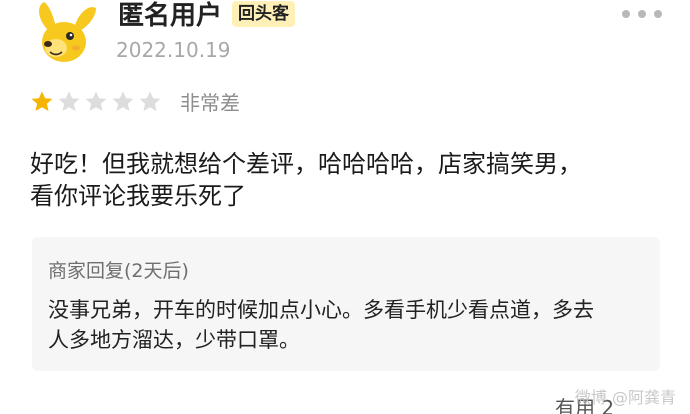 The image size is (690, 414). Describe the element at coordinates (350, 325) in the screenshot. I see `merchant-reply-text: 没事兄弟，开车的时候加点小心。多看手机少看点道，多去 人多地方溜达，少带口罩。` at that location.